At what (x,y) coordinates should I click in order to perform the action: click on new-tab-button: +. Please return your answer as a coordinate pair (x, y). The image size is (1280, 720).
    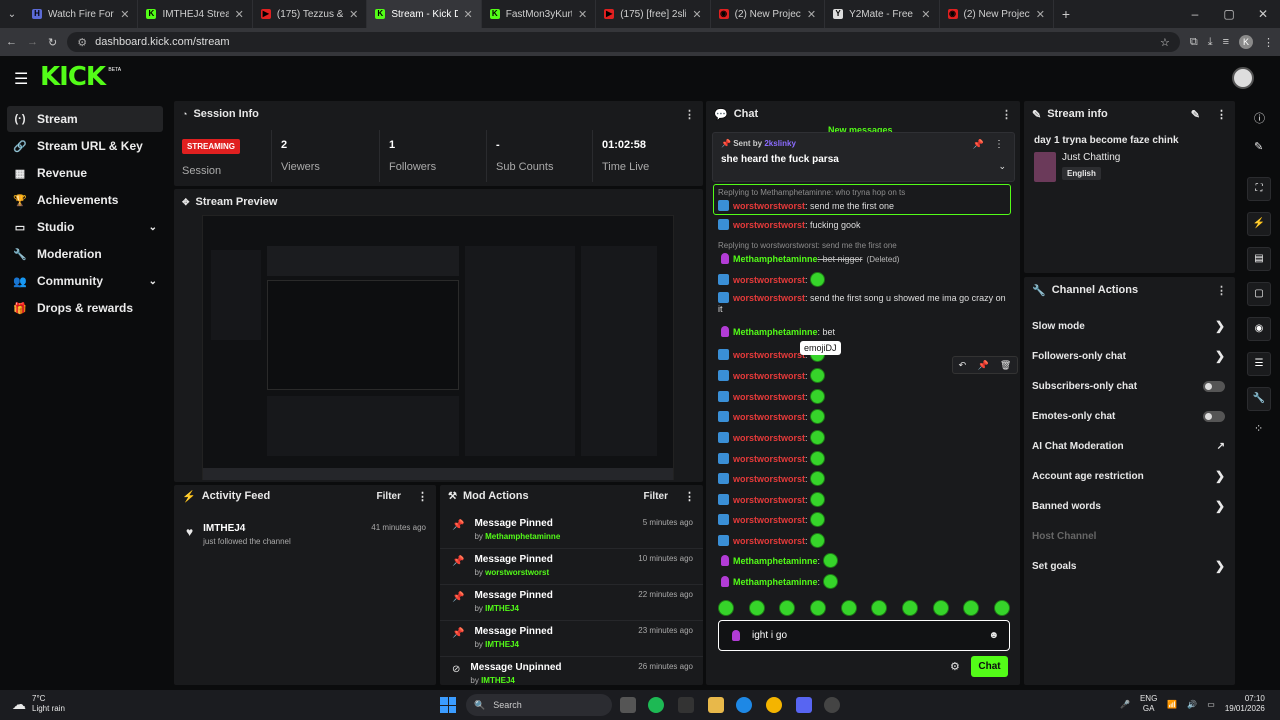
    Looking at the image, I should click on (1066, 14).